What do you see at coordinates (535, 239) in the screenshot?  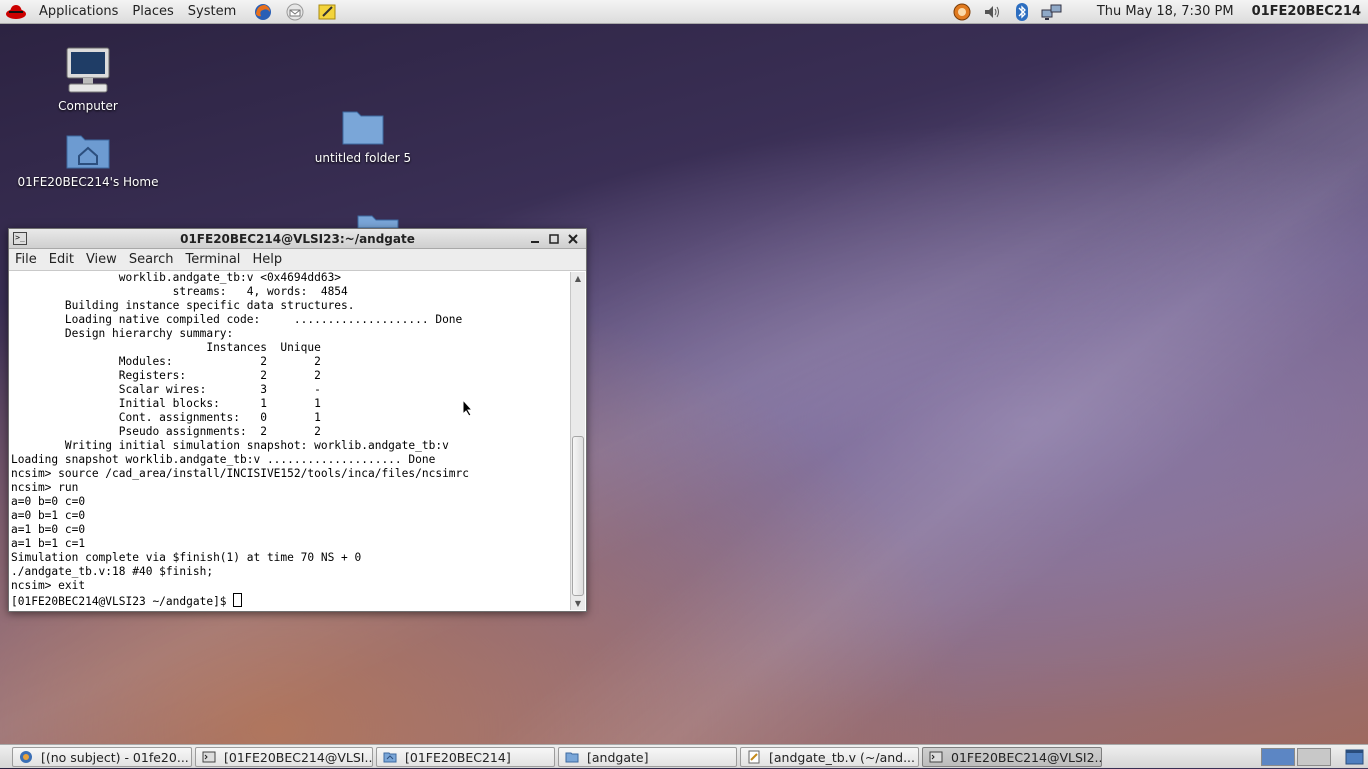 I see `minimize-button` at bounding box center [535, 239].